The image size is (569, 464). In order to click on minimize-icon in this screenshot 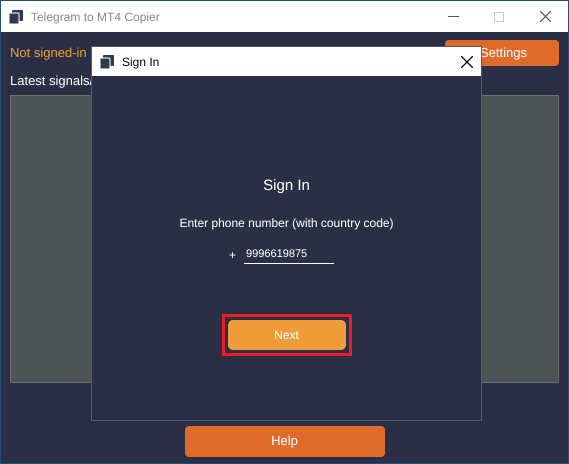, I will do `click(453, 16)`.